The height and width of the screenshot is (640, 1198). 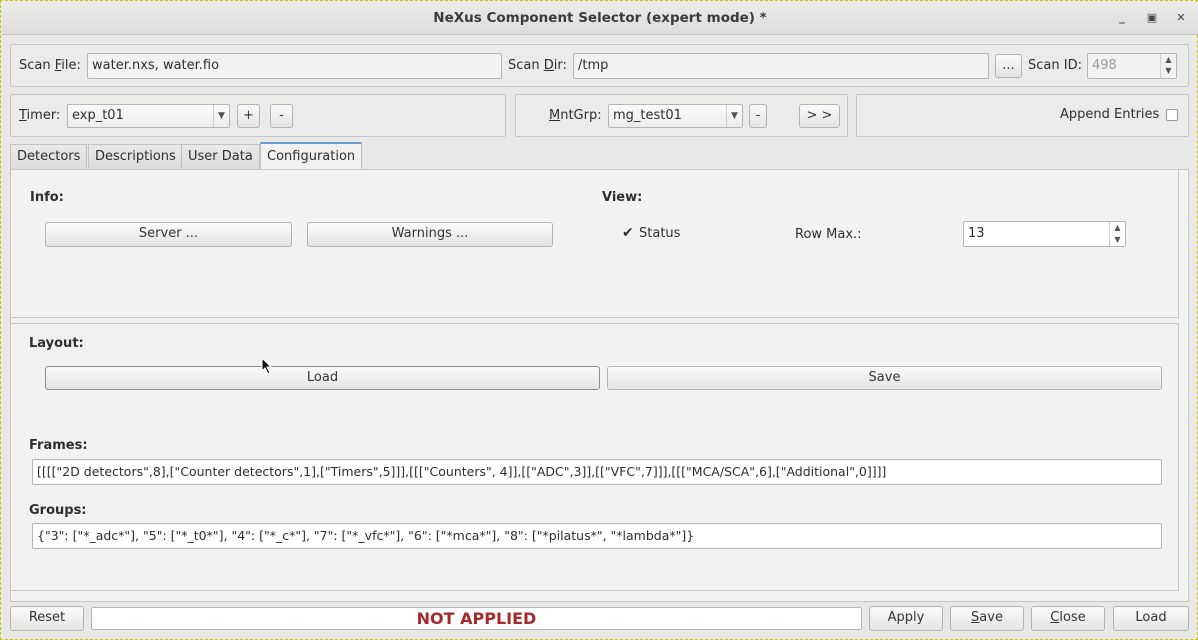 I want to click on view-heading: View:, so click(x=622, y=197).